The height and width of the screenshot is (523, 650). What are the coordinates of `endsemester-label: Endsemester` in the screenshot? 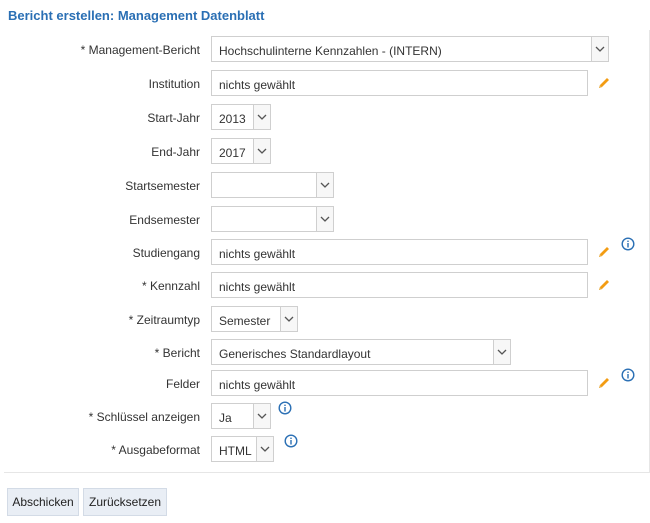 It's located at (164, 220).